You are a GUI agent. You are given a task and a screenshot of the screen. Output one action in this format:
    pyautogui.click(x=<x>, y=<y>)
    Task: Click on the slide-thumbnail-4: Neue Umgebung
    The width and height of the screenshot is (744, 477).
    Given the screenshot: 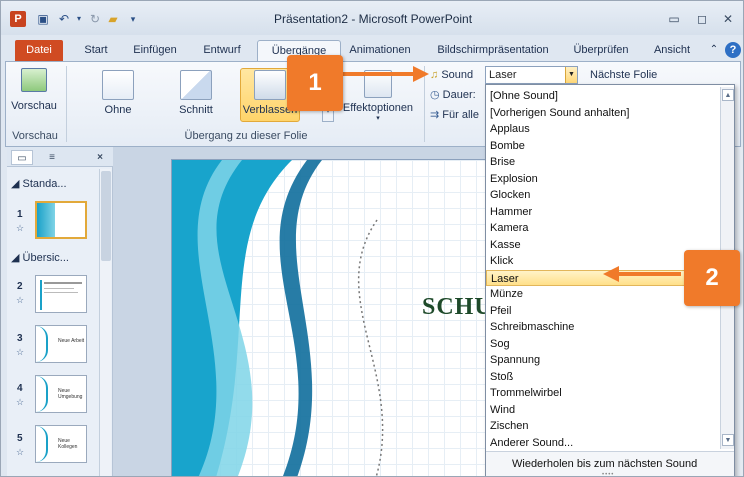 What is the action you would take?
    pyautogui.click(x=61, y=394)
    